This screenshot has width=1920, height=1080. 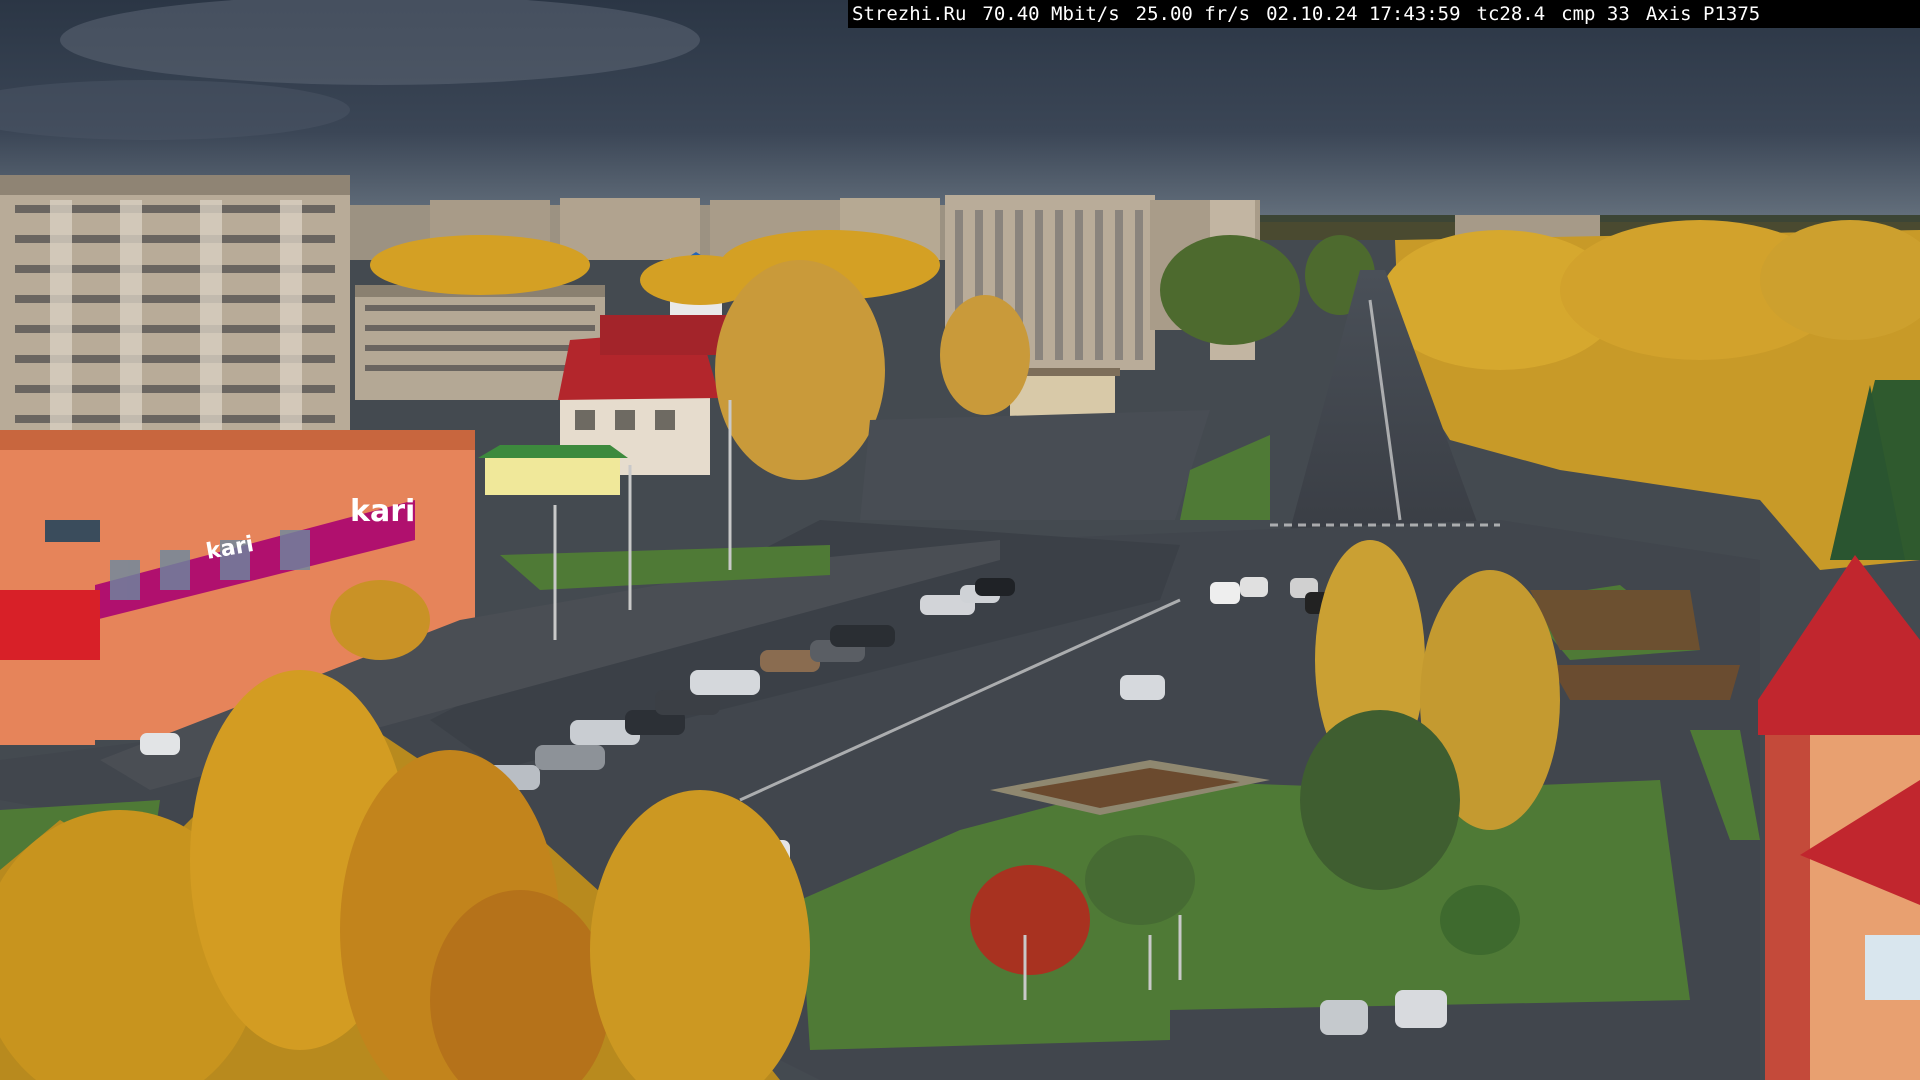 I want to click on datetime: 02.10.24 17:43:59, so click(x=1363, y=14).